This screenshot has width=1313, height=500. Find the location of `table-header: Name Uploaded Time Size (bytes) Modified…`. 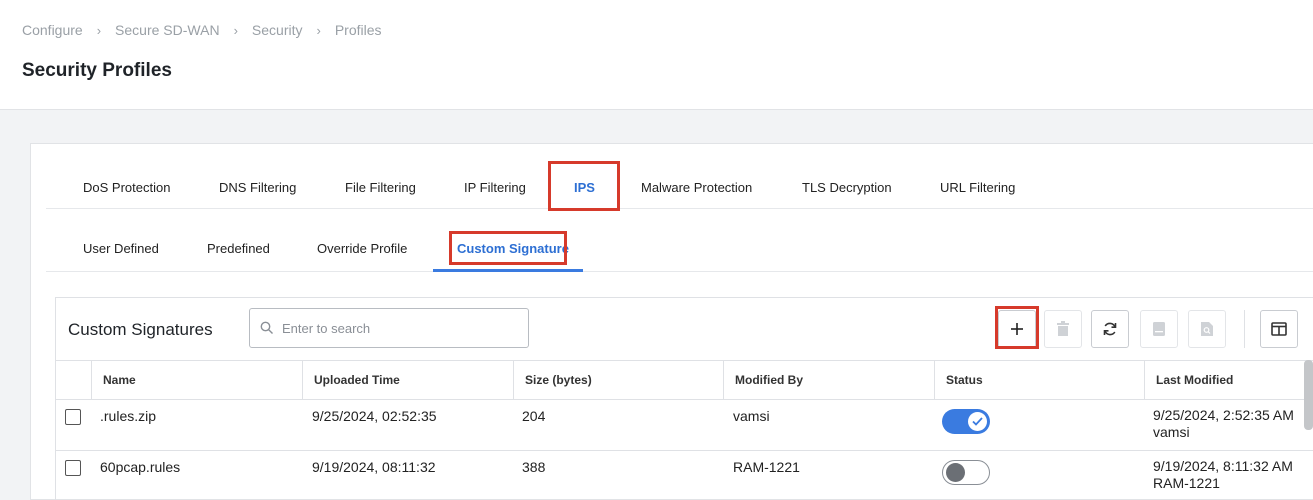

table-header: Name Uploaded Time Size (bytes) Modified… is located at coordinates (684, 380).